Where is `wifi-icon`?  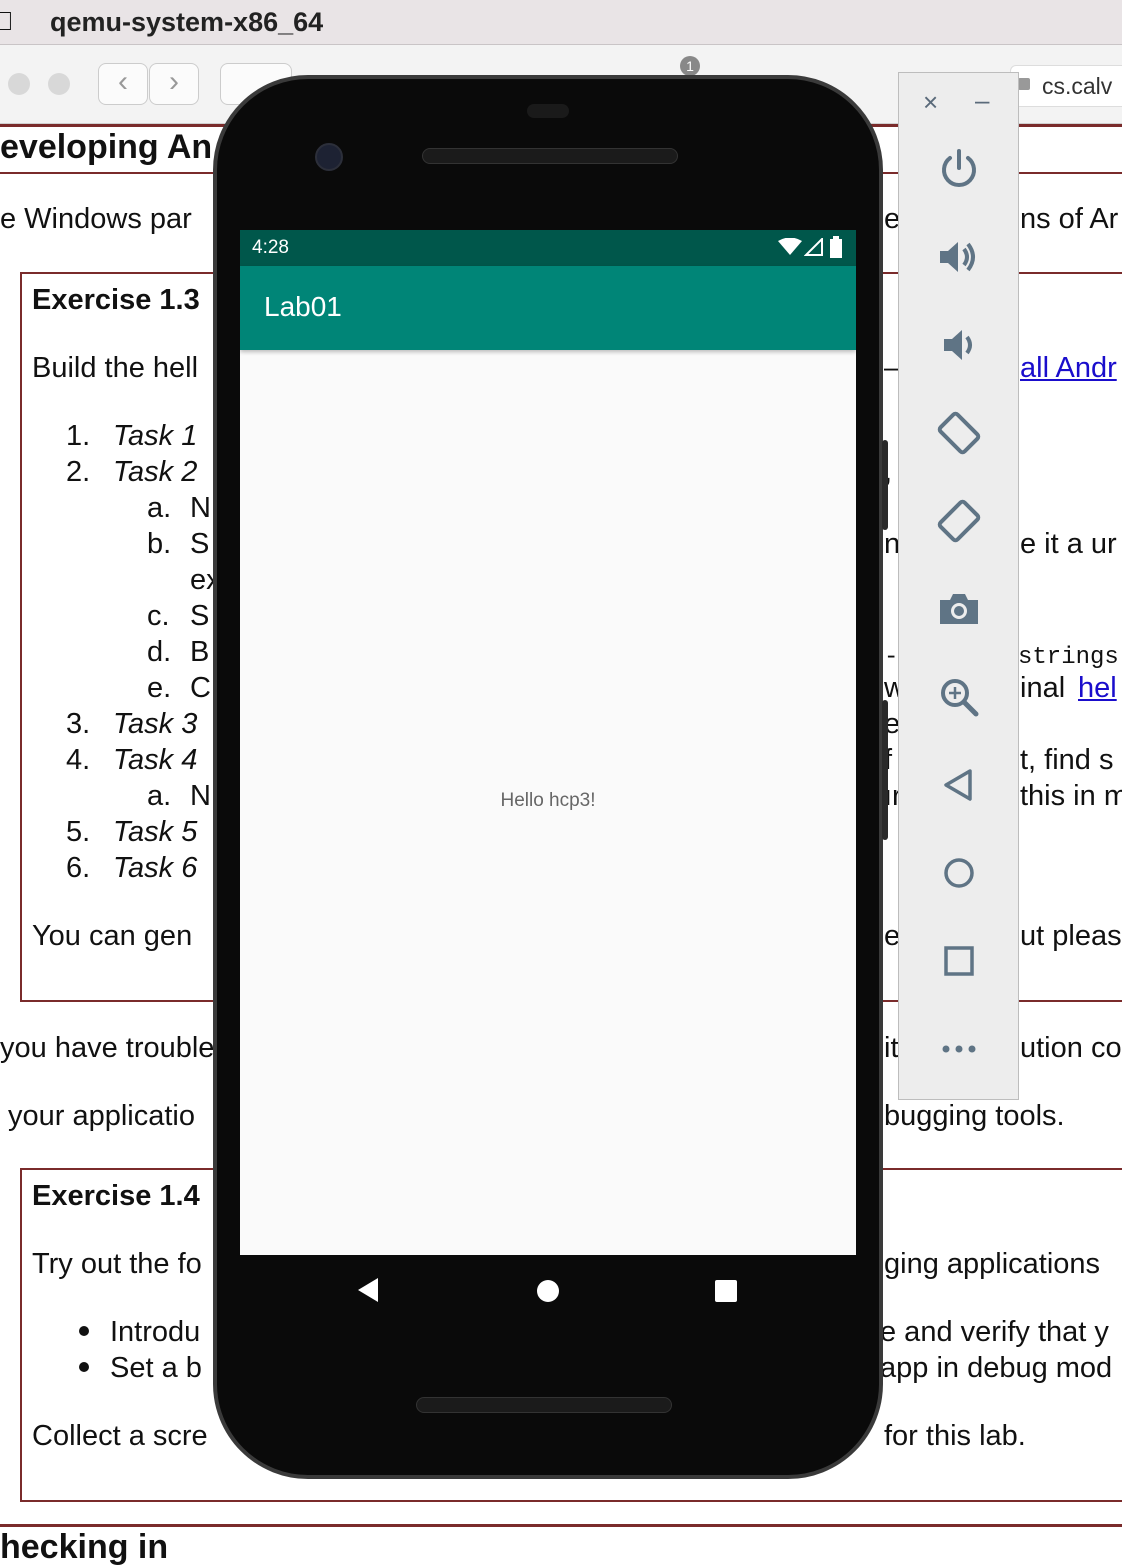
wifi-icon is located at coordinates (790, 246).